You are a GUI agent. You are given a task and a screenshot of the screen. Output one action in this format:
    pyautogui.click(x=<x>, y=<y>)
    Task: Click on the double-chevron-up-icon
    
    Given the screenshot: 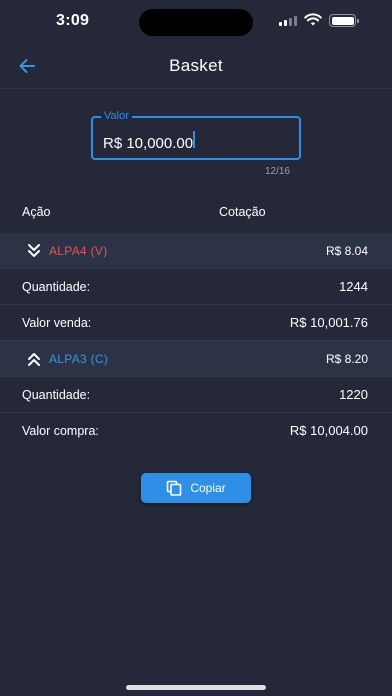 What is the action you would take?
    pyautogui.click(x=34, y=359)
    